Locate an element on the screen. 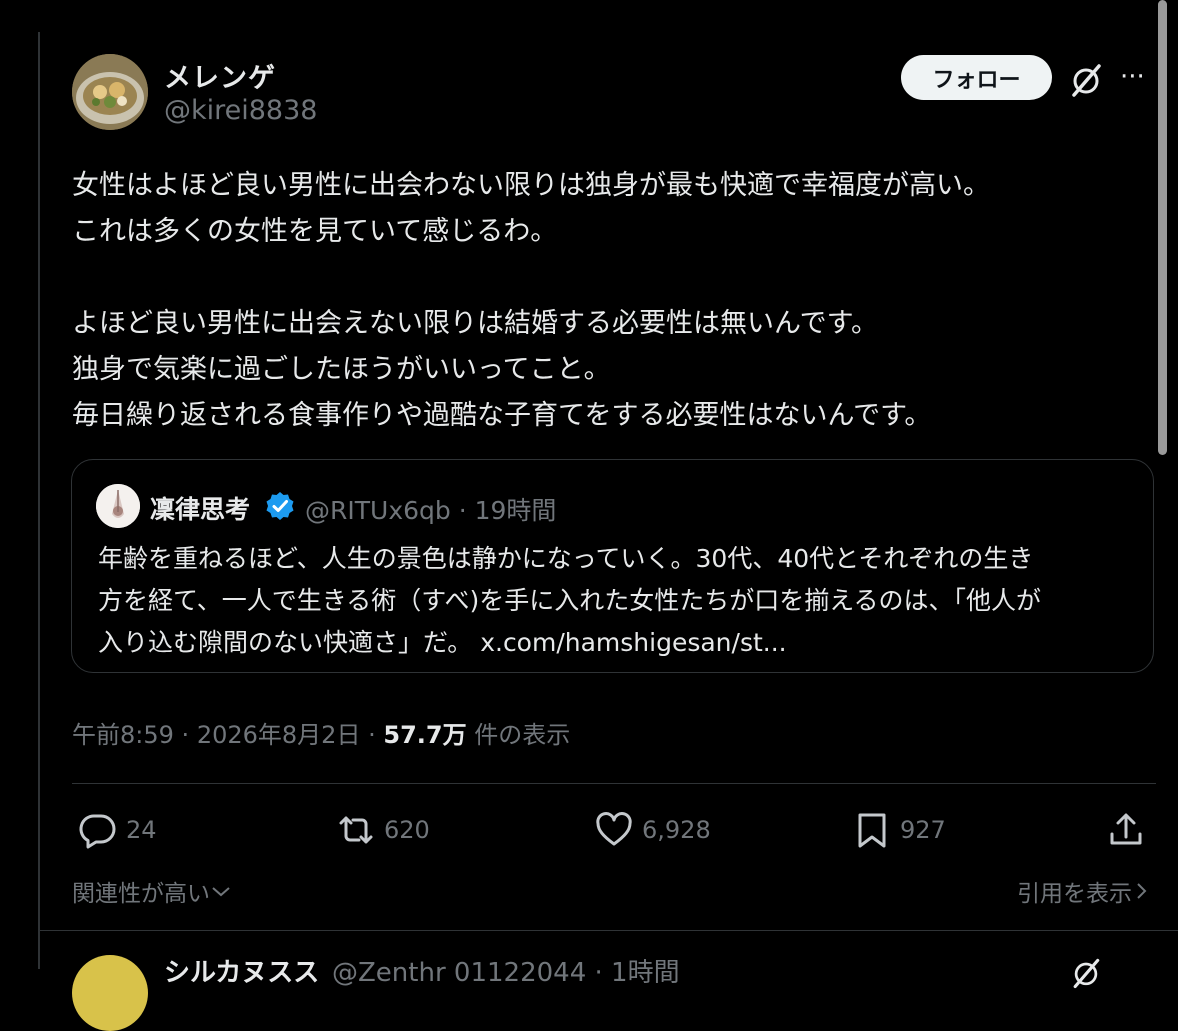 Image resolution: width=1178 pixels, height=1031 pixels. scrollbar is located at coordinates (1162, 227).